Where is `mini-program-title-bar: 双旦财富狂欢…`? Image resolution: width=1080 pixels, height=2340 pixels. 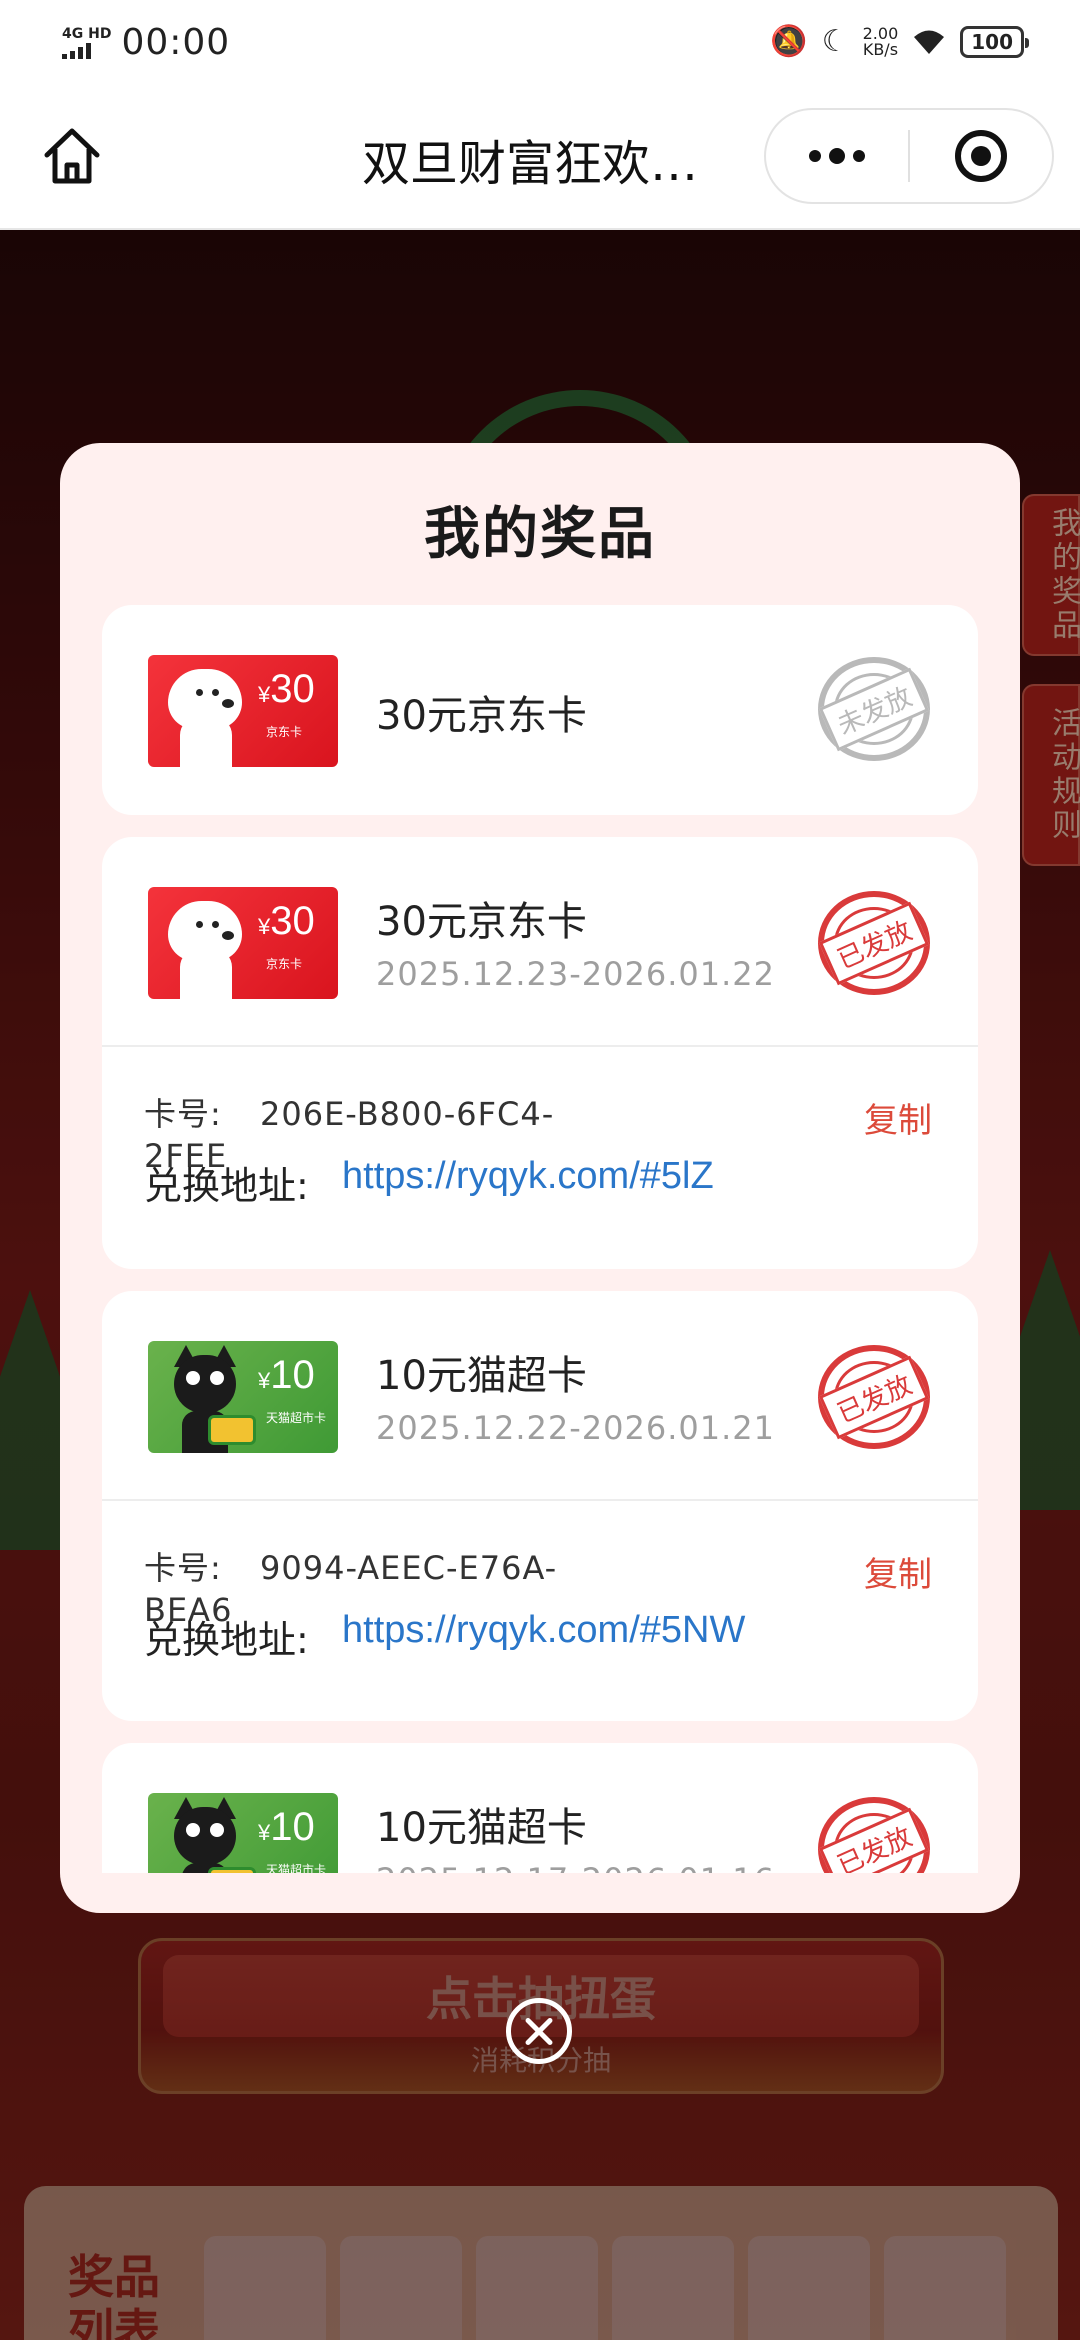
mini-program-title-bar: 双旦财富狂欢… is located at coordinates (540, 157).